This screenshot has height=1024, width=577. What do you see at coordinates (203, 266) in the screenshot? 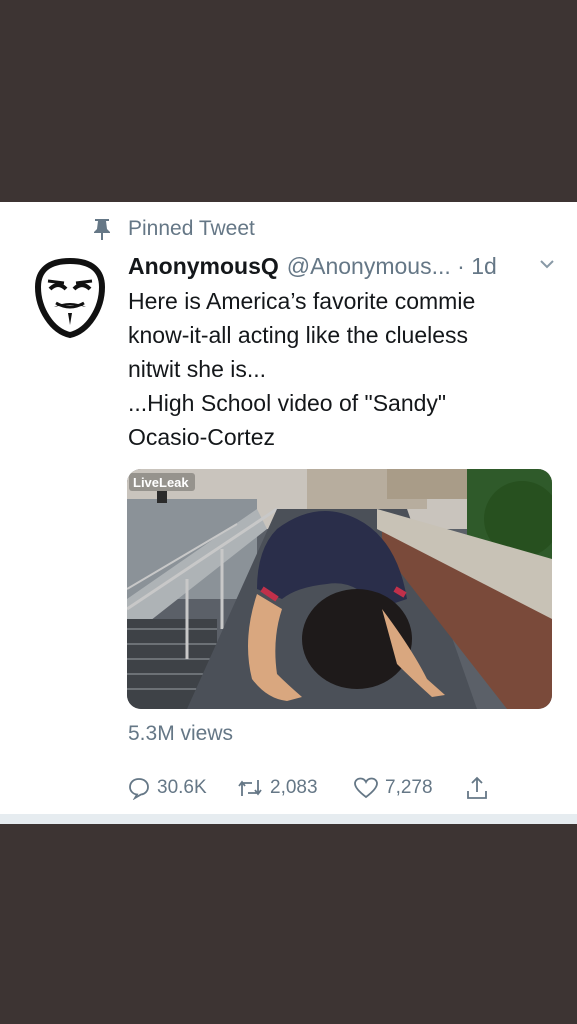
I see `display-name: AnonymousQ` at bounding box center [203, 266].